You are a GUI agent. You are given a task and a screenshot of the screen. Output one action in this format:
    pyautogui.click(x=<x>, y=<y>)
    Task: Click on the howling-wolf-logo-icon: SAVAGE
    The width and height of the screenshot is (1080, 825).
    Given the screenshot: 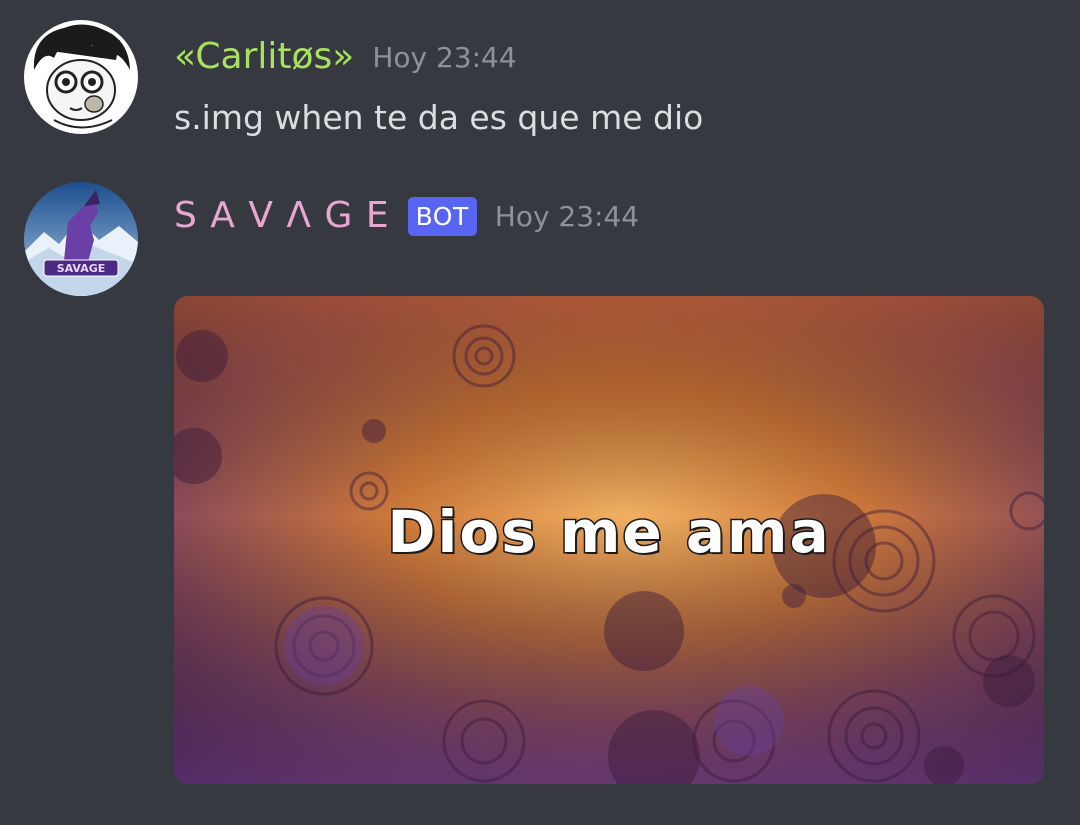 What is the action you would take?
    pyautogui.click(x=81, y=239)
    